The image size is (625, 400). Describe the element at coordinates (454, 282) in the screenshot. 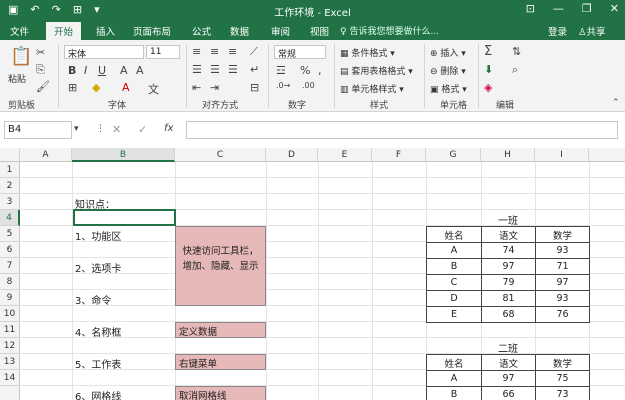

I see `table-cell: C` at that location.